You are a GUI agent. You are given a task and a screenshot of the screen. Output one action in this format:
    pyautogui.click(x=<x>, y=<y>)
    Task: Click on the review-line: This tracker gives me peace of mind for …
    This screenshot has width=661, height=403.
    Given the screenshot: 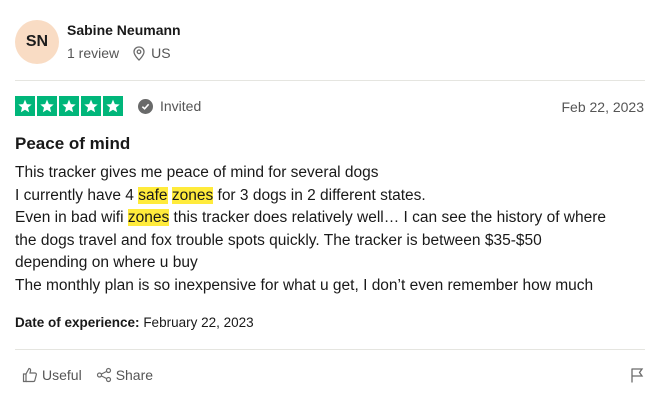 What is the action you would take?
    pyautogui.click(x=197, y=172)
    